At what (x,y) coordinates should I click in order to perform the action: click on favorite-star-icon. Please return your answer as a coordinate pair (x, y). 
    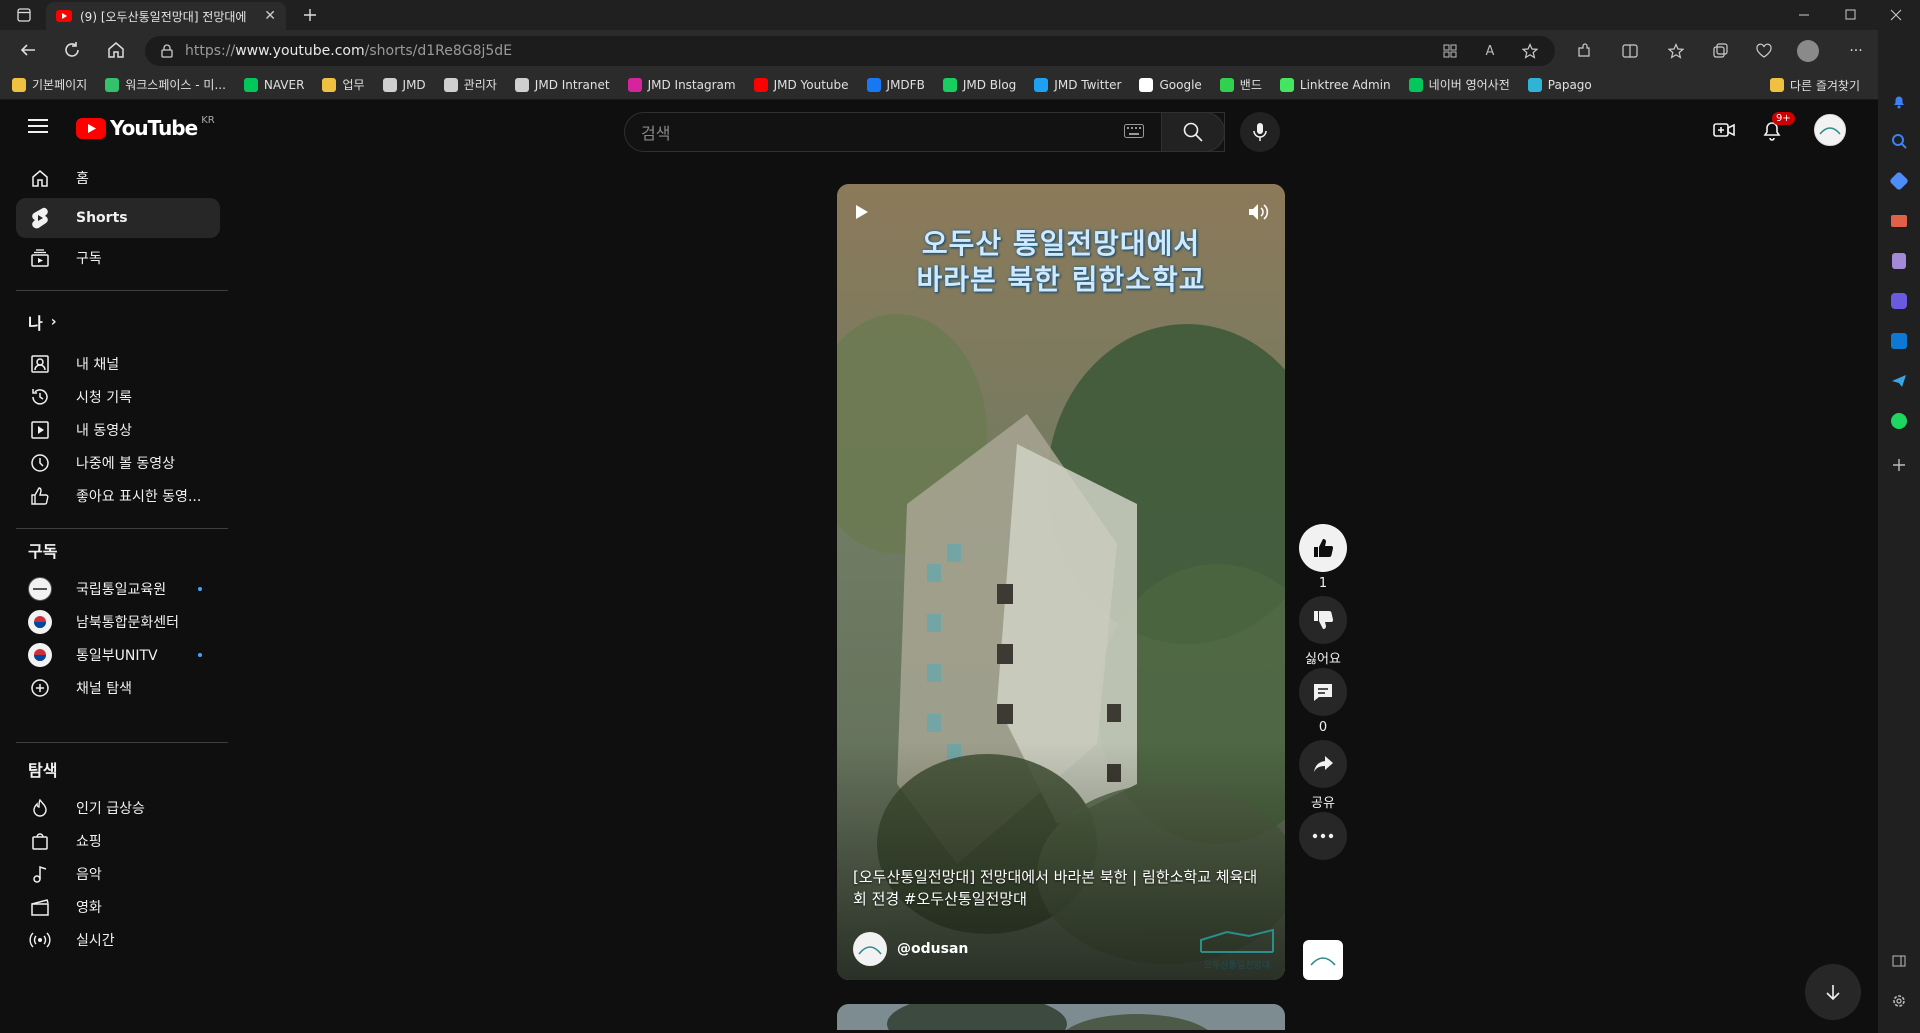
    Looking at the image, I should click on (1530, 51).